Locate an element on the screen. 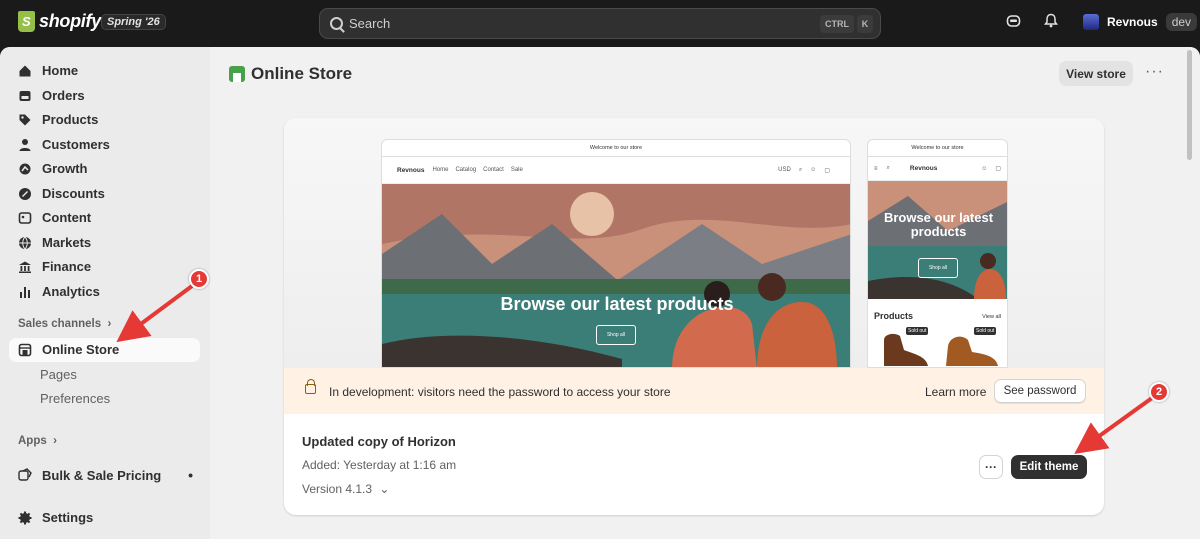 The height and width of the screenshot is (539, 1200). scrollbar-thumb is located at coordinates (1189, 105).